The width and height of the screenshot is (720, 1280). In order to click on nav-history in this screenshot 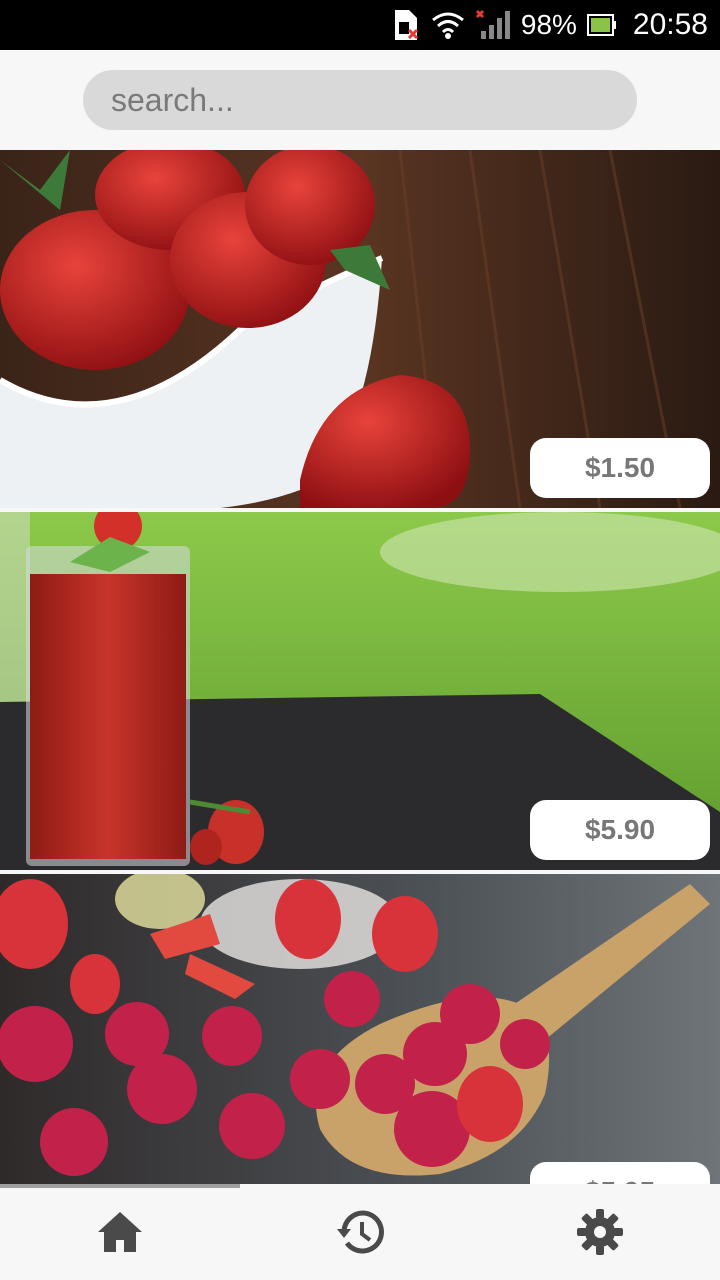, I will do `click(360, 1234)`.